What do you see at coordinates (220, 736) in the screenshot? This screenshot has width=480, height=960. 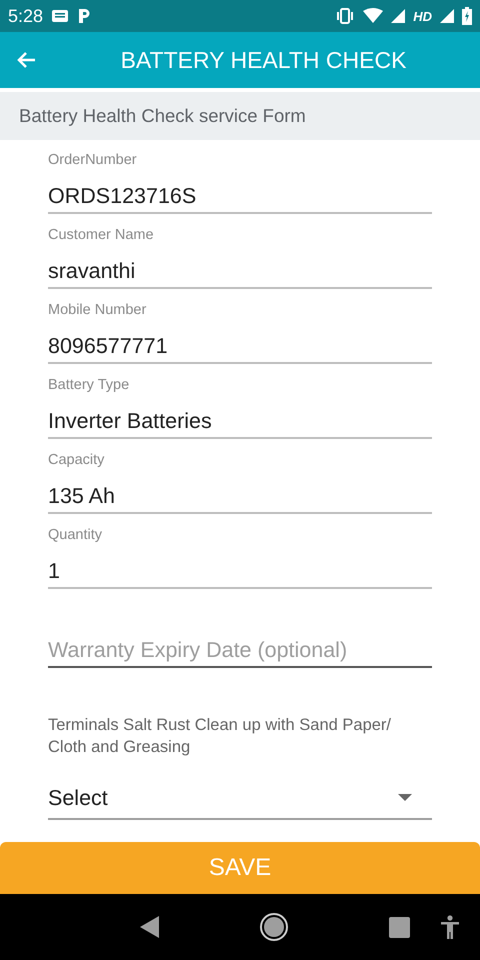 I see `question-label: Terminals Salt Rust Clean up with Sand Paper/ Cloth and Greasing` at bounding box center [220, 736].